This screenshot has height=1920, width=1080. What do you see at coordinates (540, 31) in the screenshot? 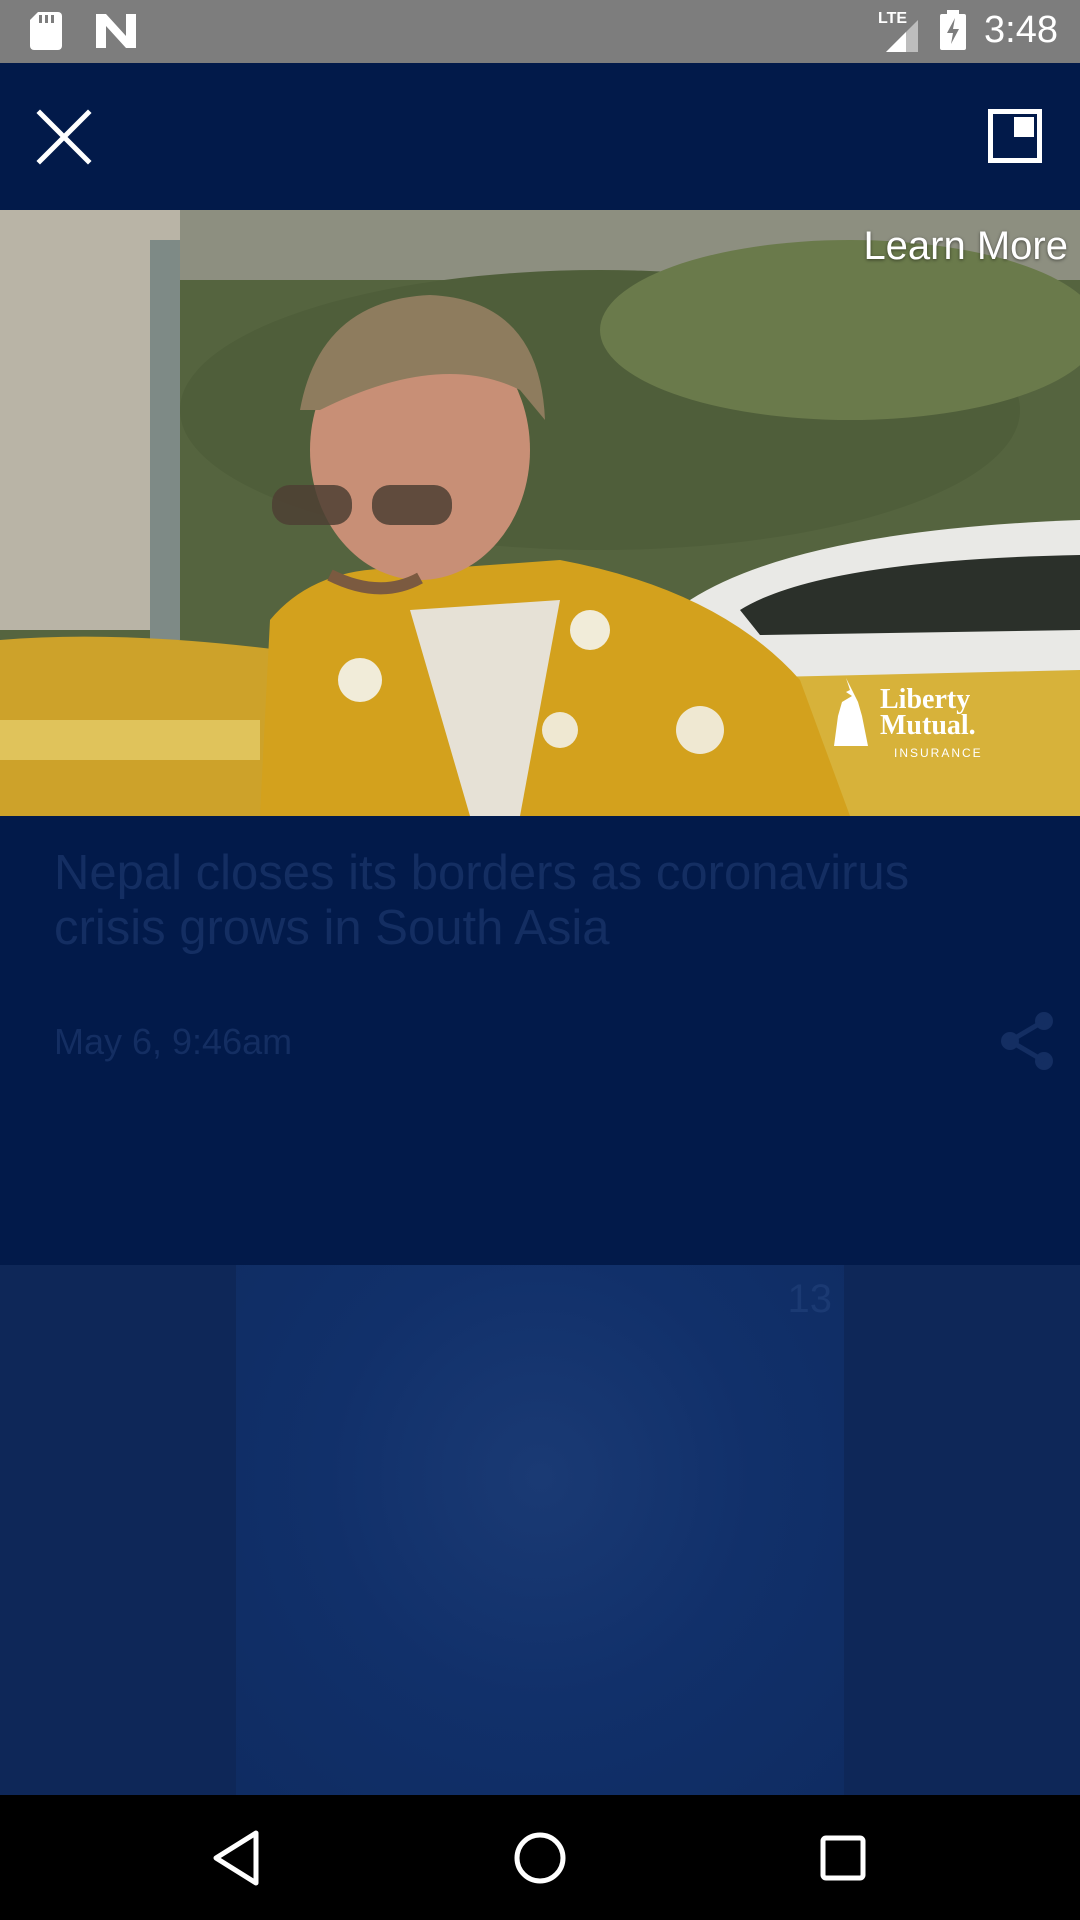
I see `status-bar: LTE 3:48` at bounding box center [540, 31].